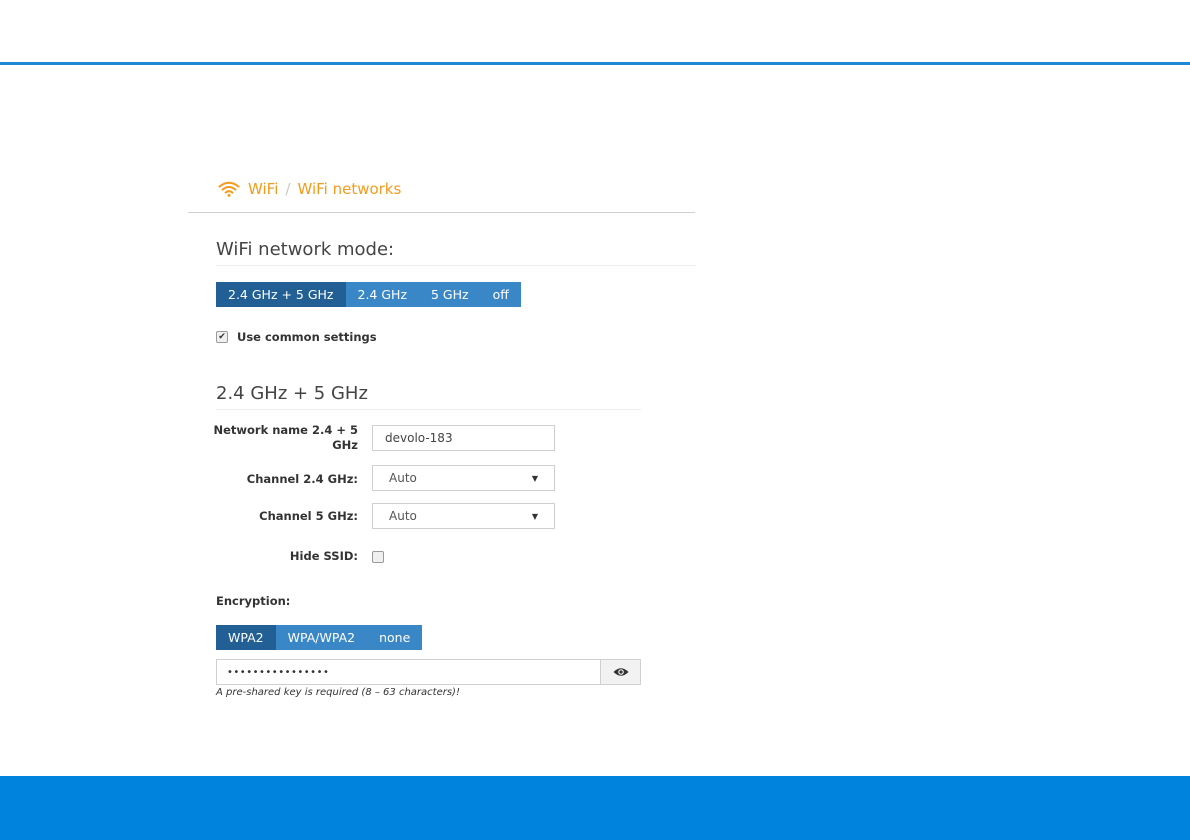 The image size is (1190, 840). Describe the element at coordinates (305, 249) in the screenshot. I see `mode-title: WiFi network mode:` at that location.